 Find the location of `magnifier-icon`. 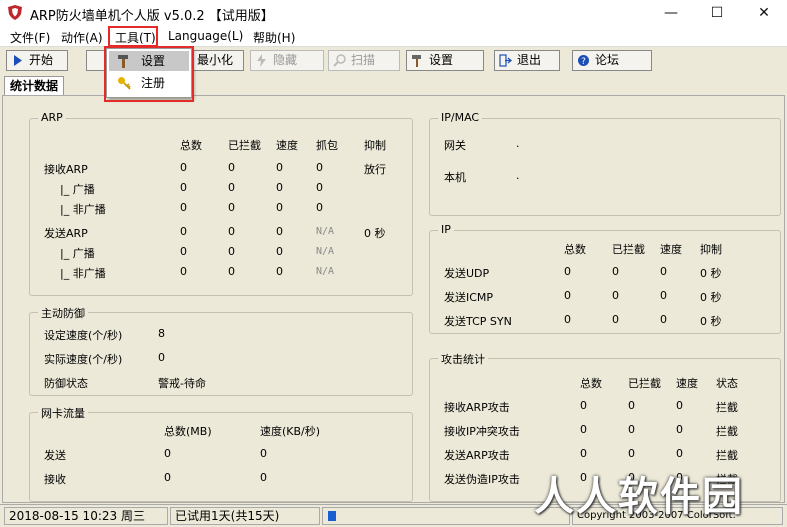

magnifier-icon is located at coordinates (339, 60).